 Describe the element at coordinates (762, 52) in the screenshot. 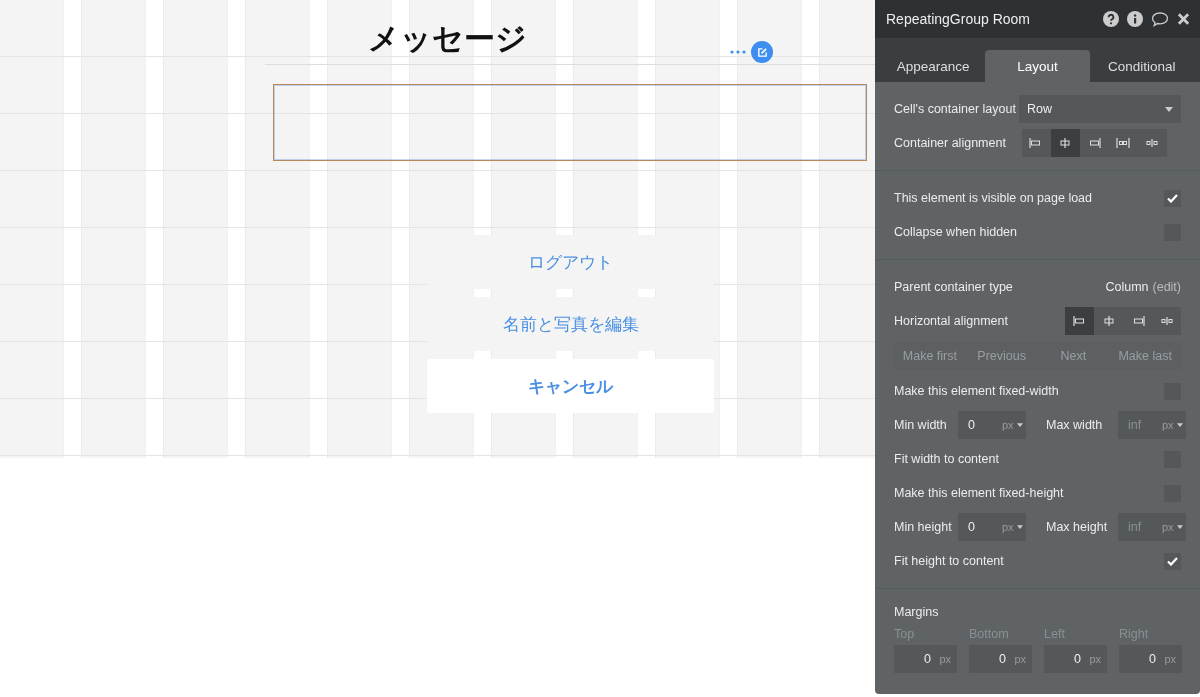

I see `pencil-icon` at that location.